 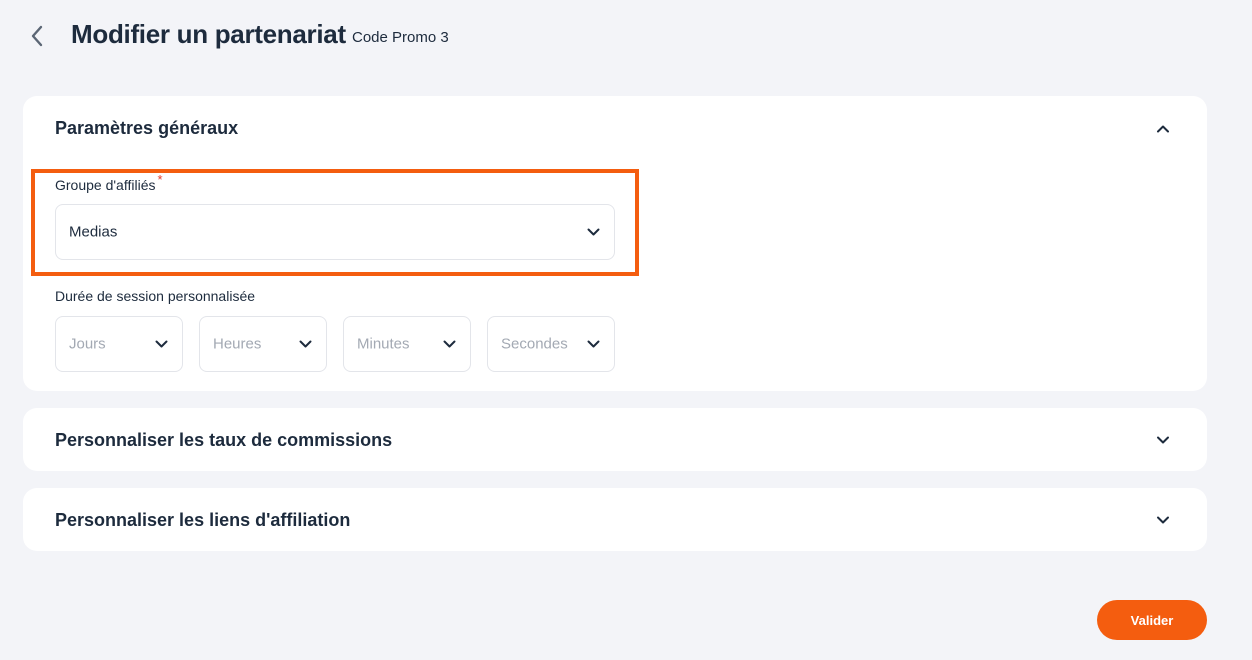 What do you see at coordinates (1152, 620) in the screenshot?
I see `submit-button: Valider` at bounding box center [1152, 620].